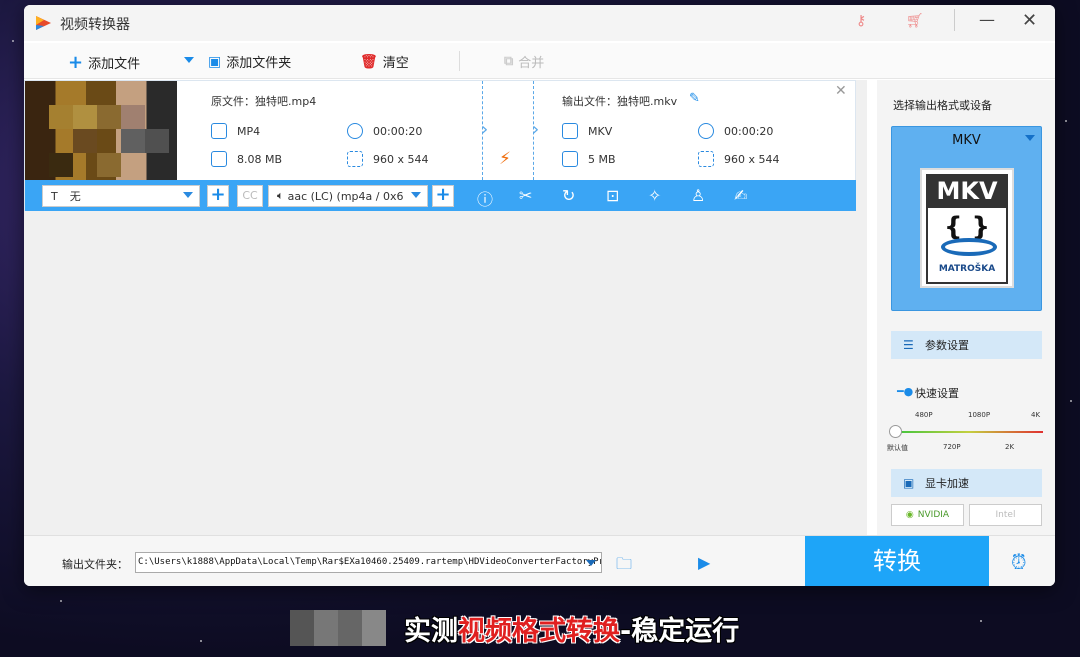  What do you see at coordinates (443, 196) in the screenshot?
I see `add-audio-button: +` at bounding box center [443, 196].